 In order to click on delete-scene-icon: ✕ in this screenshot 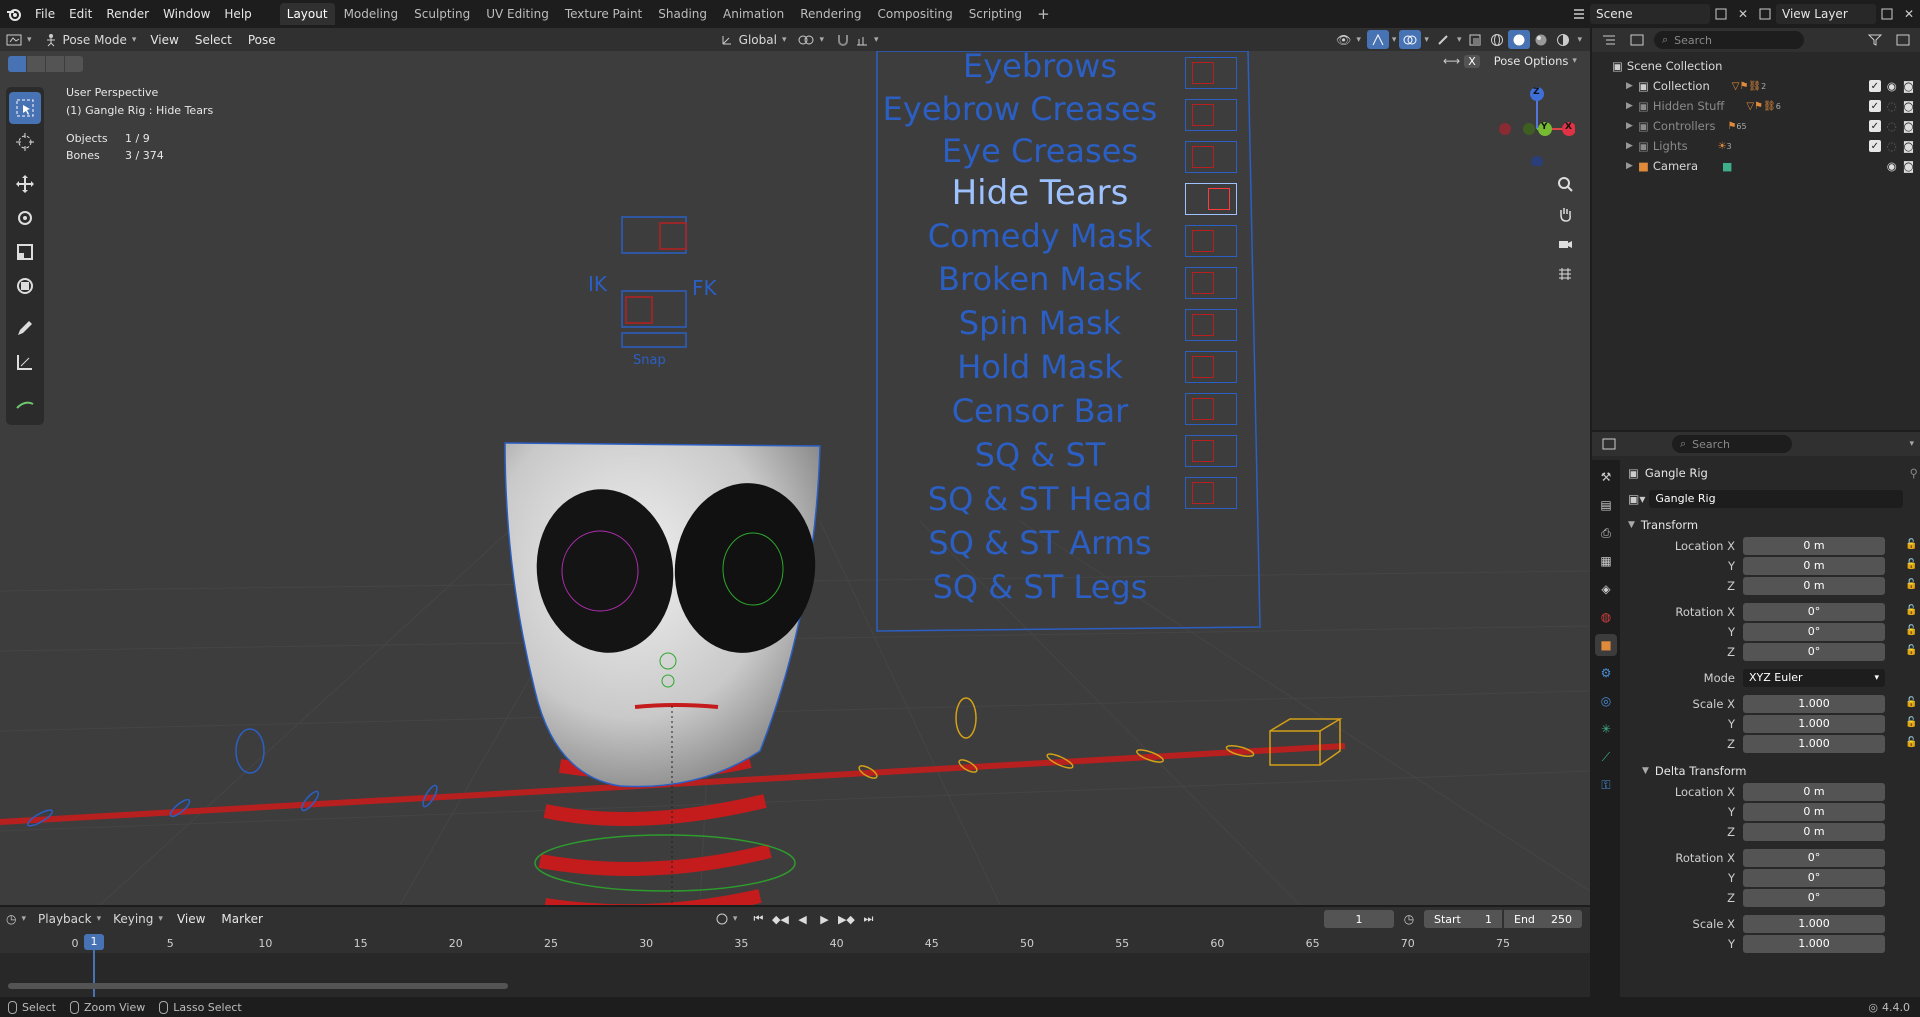, I will do `click(1743, 14)`.